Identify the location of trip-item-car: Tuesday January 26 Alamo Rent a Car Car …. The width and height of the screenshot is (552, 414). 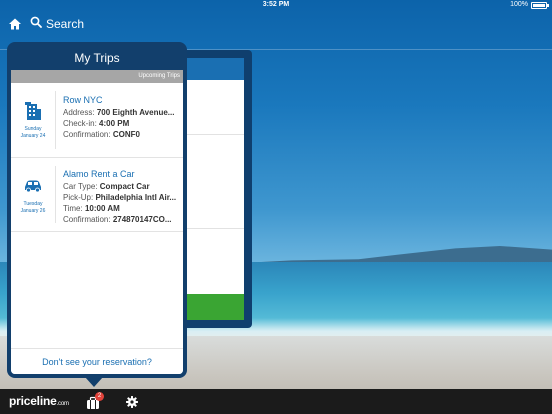
(97, 195).